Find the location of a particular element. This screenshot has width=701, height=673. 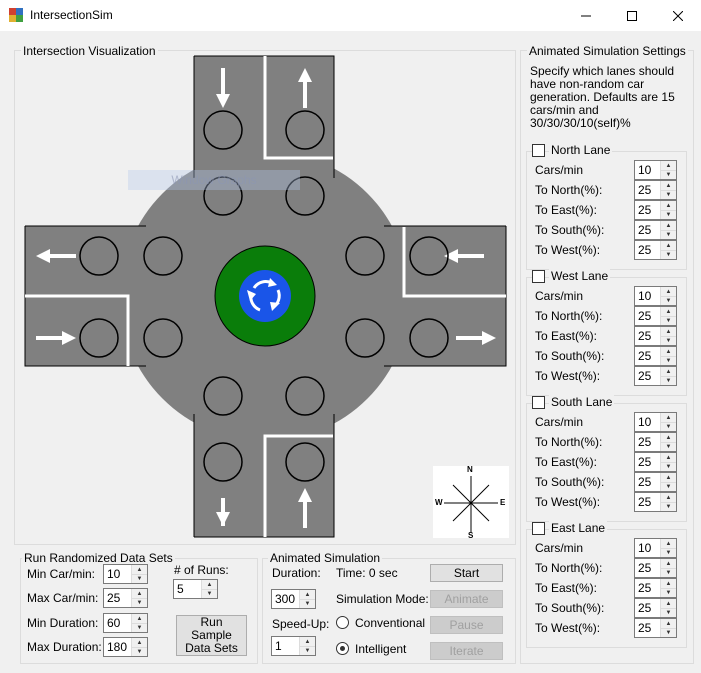

east-lane-checkbox is located at coordinates (538, 528).